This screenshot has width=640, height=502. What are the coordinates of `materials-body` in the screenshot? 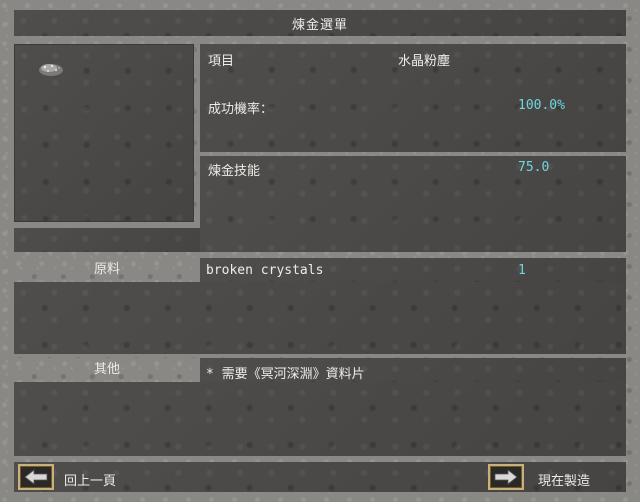 It's located at (320, 318).